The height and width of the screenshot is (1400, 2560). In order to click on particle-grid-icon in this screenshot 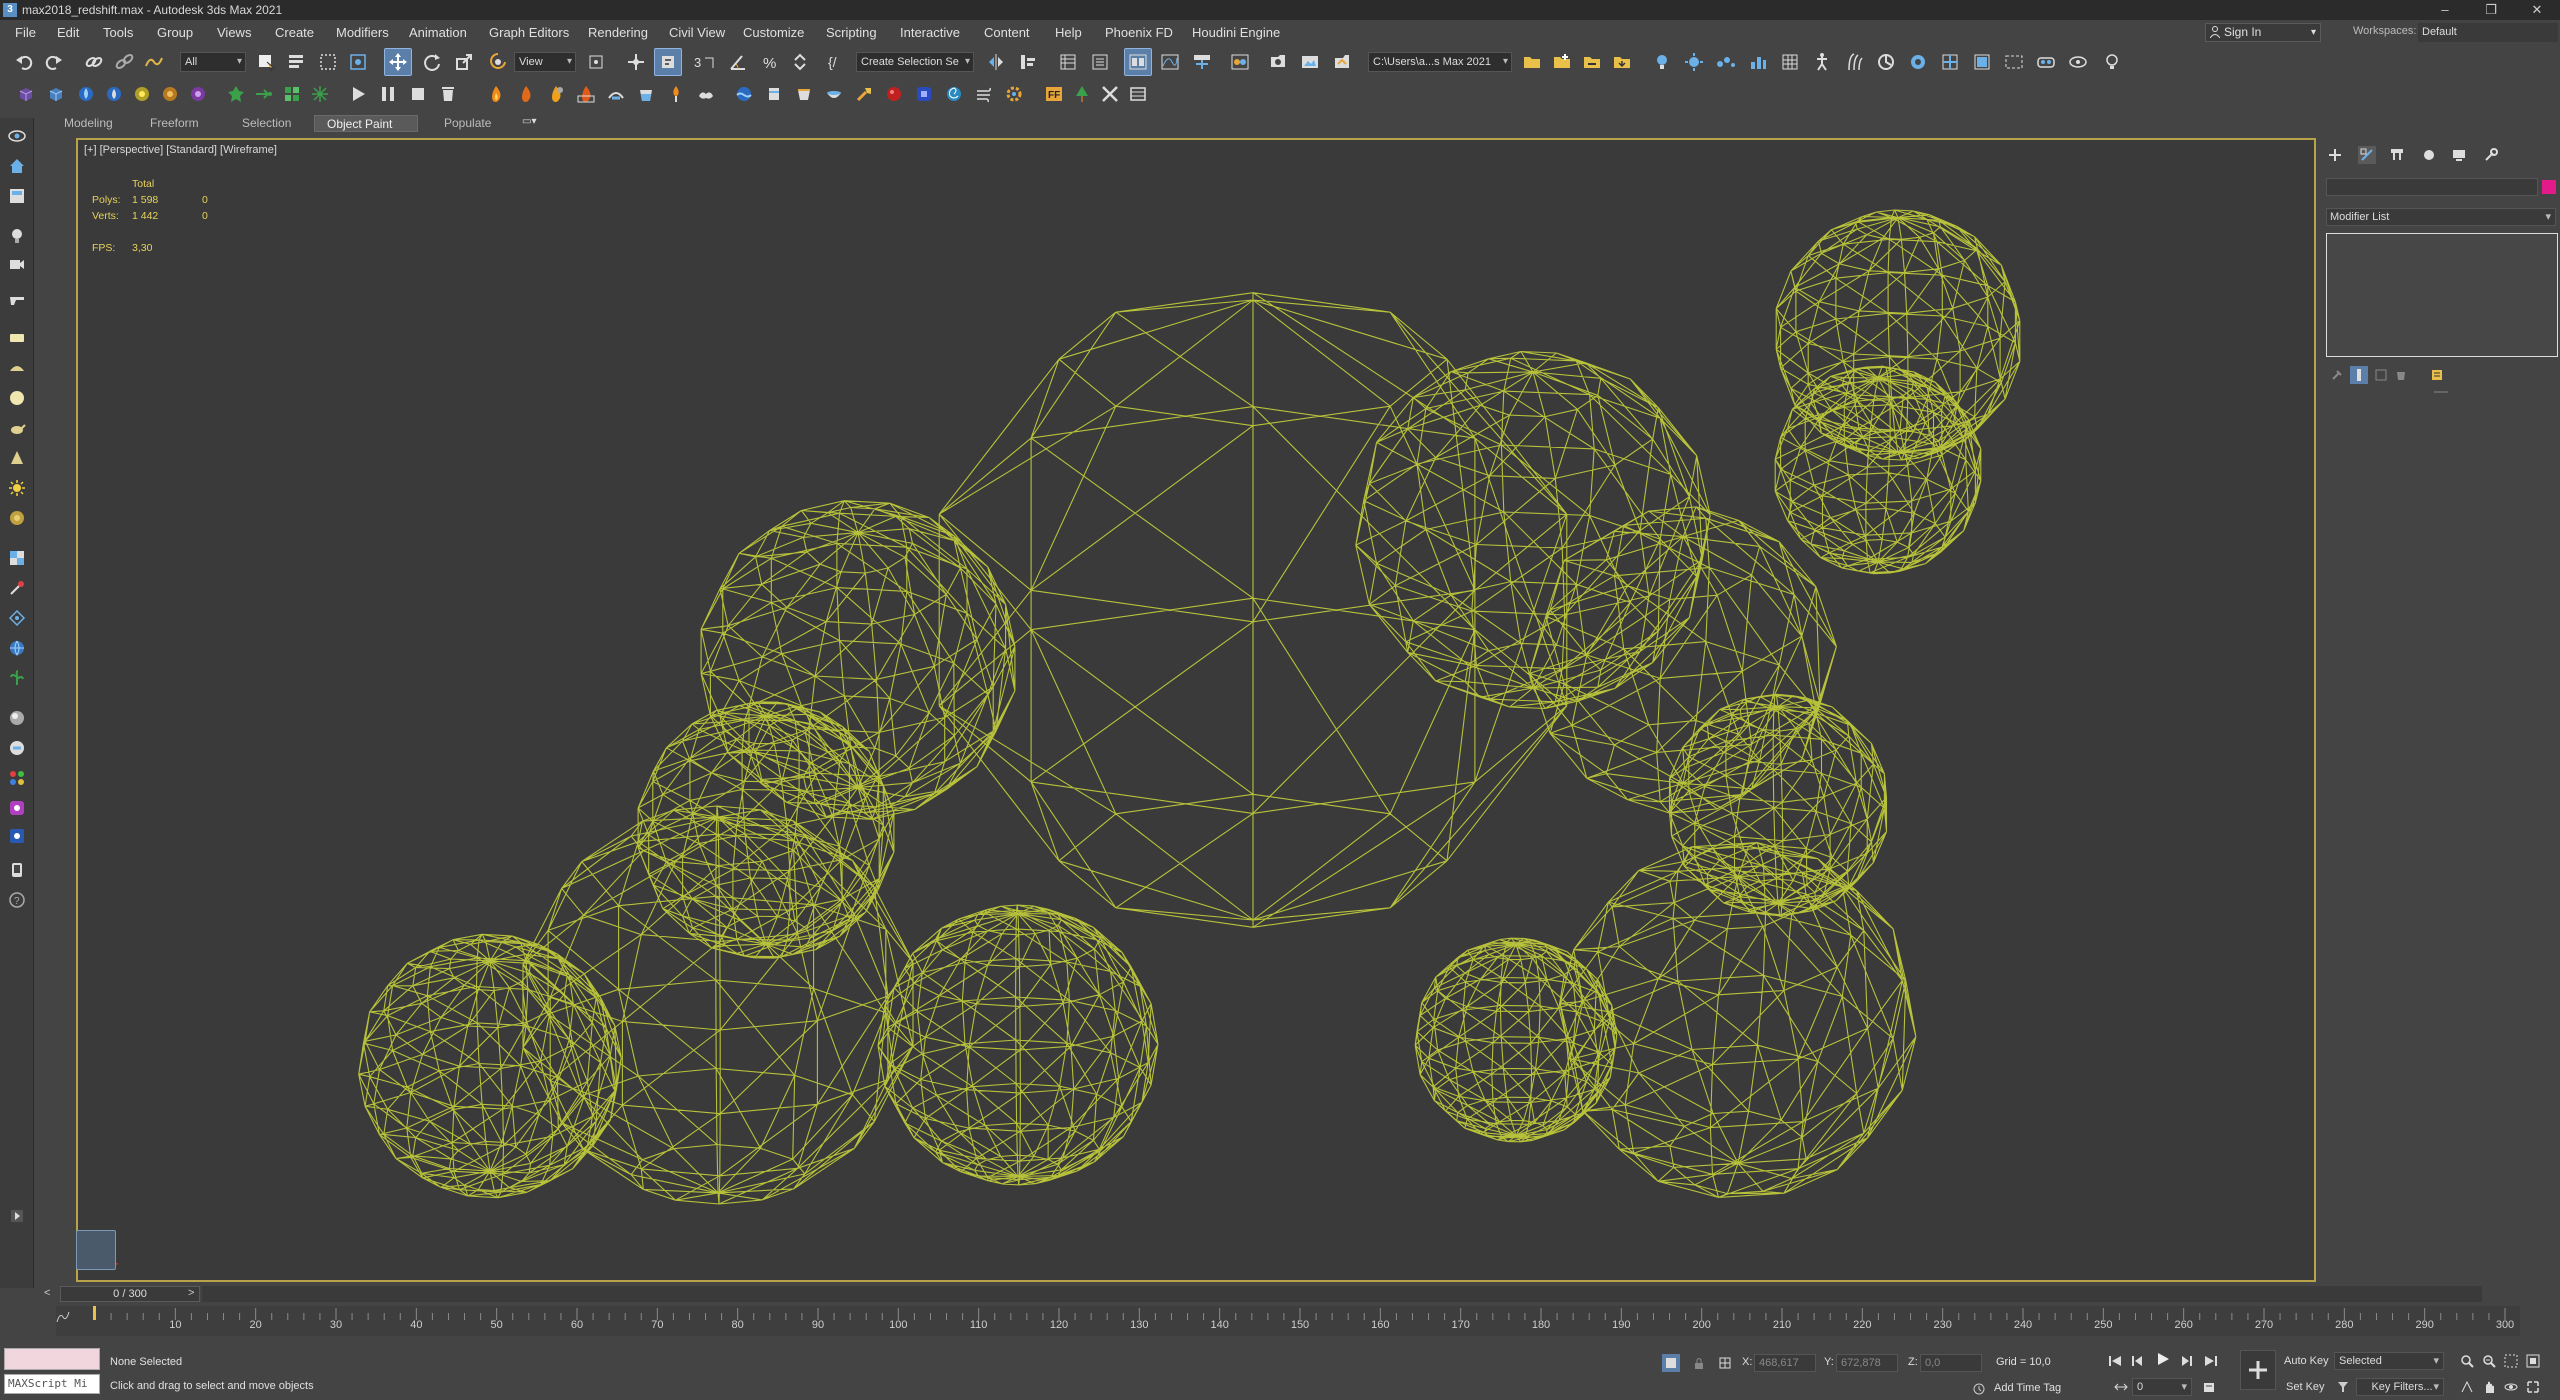, I will do `click(292, 94)`.